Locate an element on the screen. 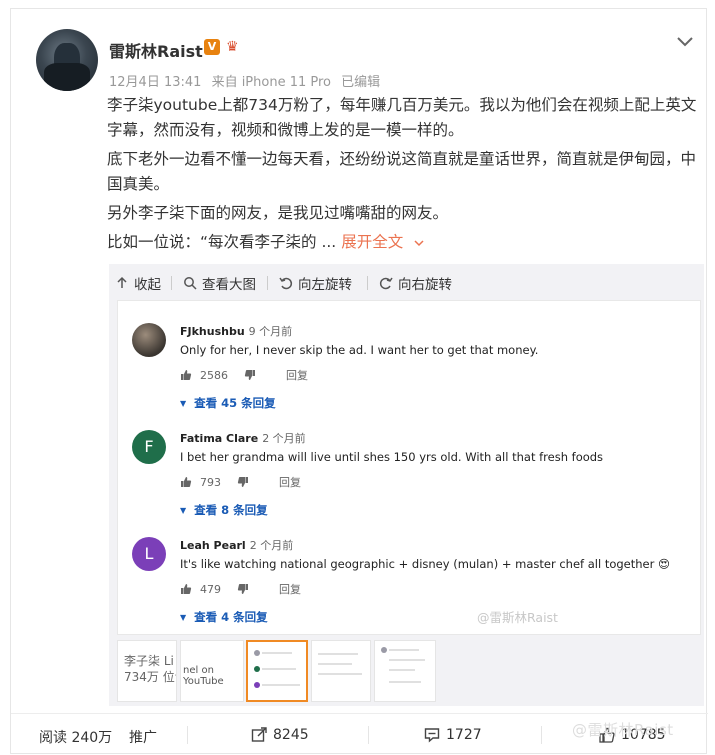 The image size is (715, 755). post-paragraph: 另外李子柒下面的网友，是我见过嘴嘴甜的网友。 is located at coordinates (278, 213).